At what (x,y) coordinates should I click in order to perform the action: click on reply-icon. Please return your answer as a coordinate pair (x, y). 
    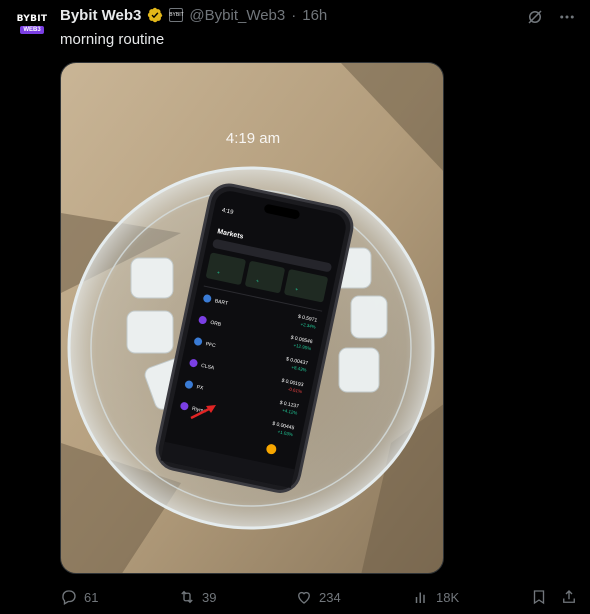
    Looking at the image, I should click on (69, 597).